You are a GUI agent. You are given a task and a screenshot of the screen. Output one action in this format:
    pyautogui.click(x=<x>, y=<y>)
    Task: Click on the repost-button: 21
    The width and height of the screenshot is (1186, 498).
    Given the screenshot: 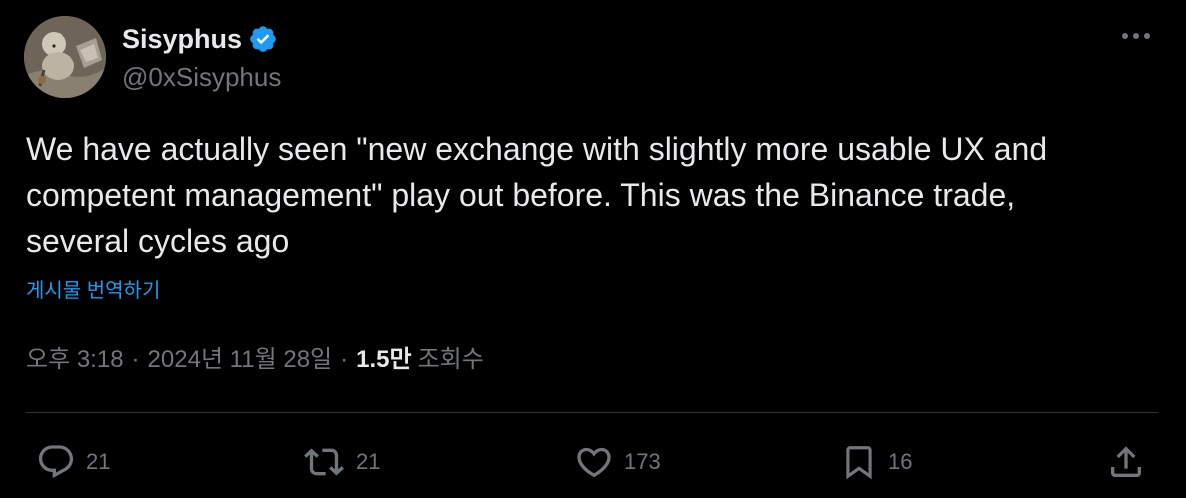 What is the action you would take?
    pyautogui.click(x=341, y=462)
    